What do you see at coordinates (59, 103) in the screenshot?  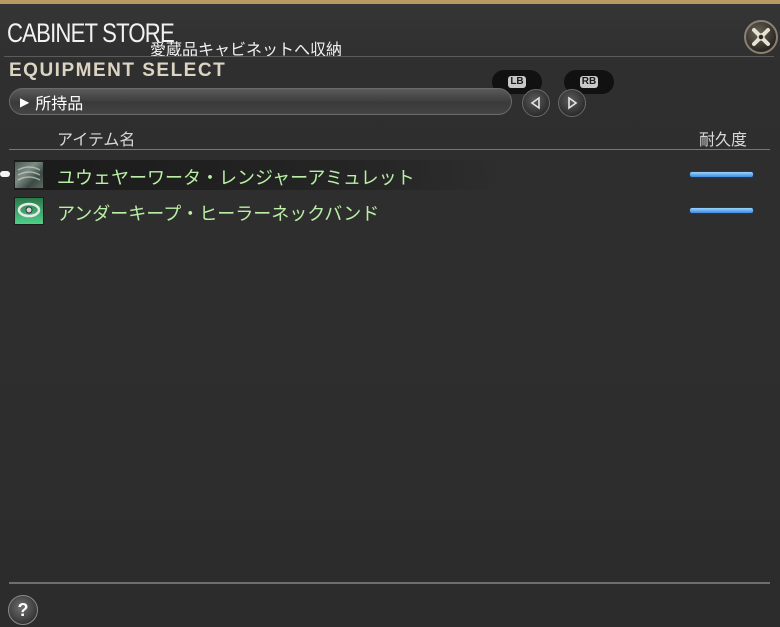 I see `dropdown-selected-label: 所持品` at bounding box center [59, 103].